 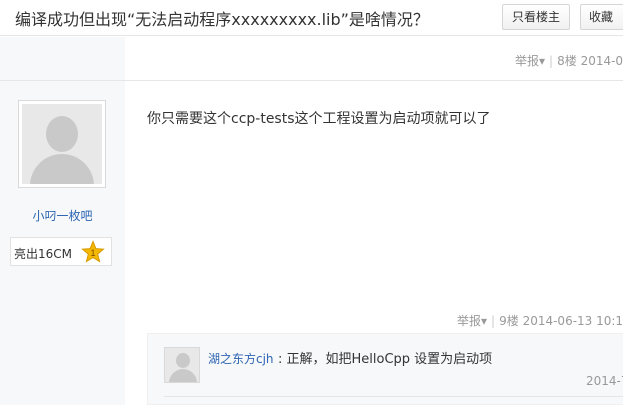 What do you see at coordinates (601, 17) in the screenshot?
I see `favorite-button: 收藏` at bounding box center [601, 17].